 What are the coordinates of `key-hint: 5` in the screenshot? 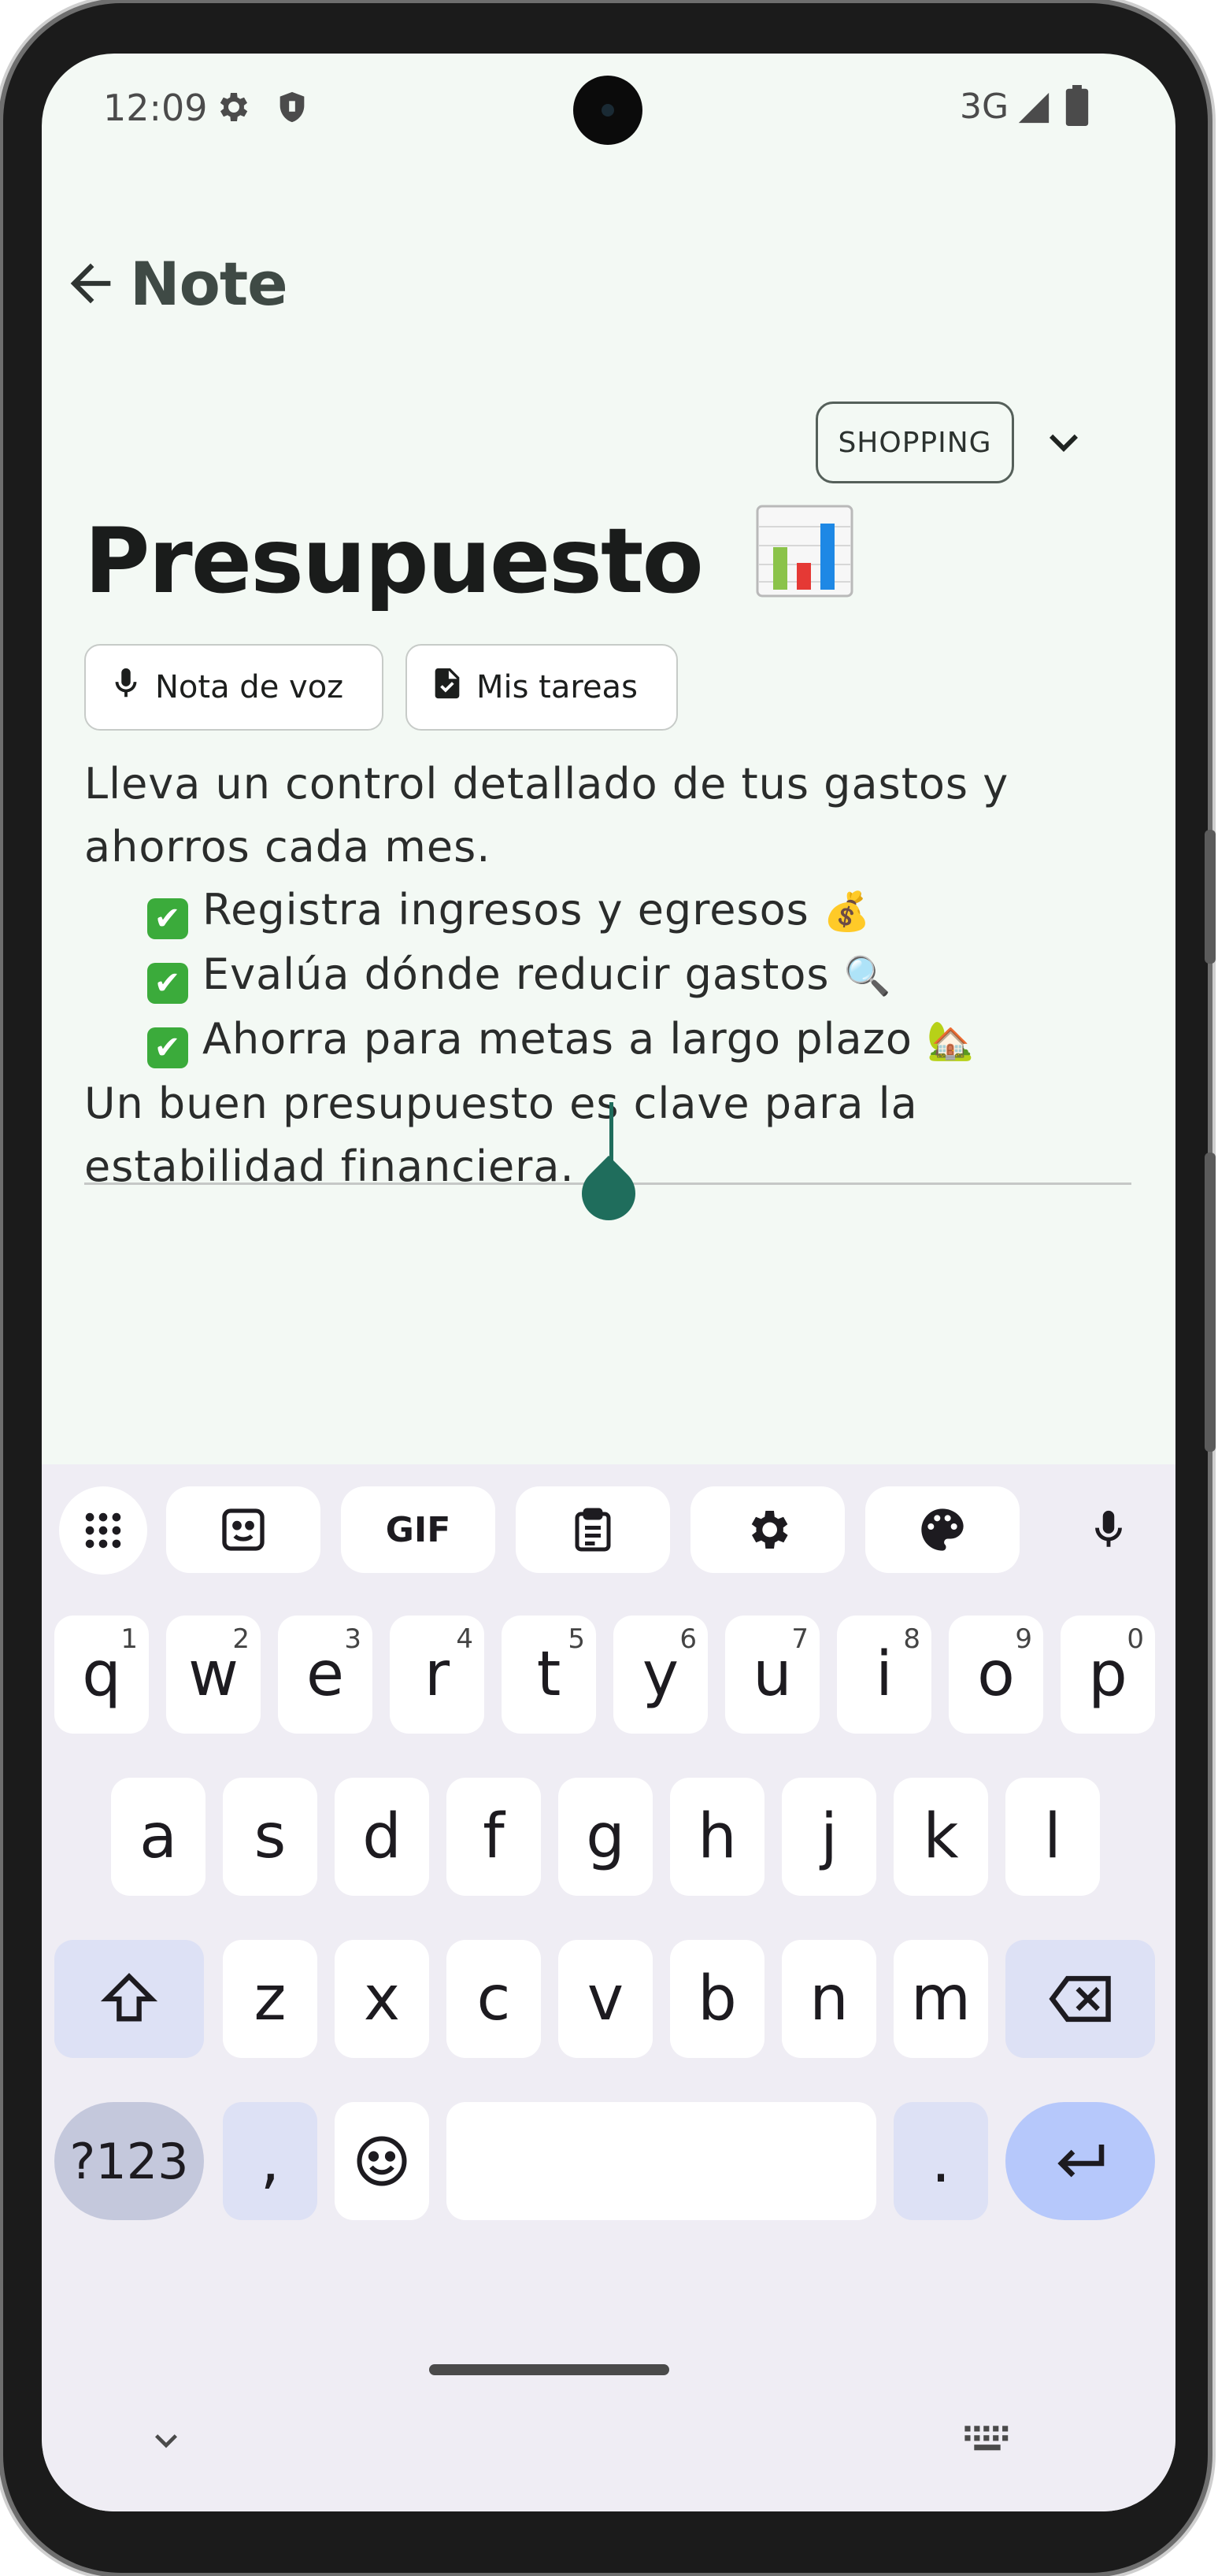 It's located at (576, 1639).